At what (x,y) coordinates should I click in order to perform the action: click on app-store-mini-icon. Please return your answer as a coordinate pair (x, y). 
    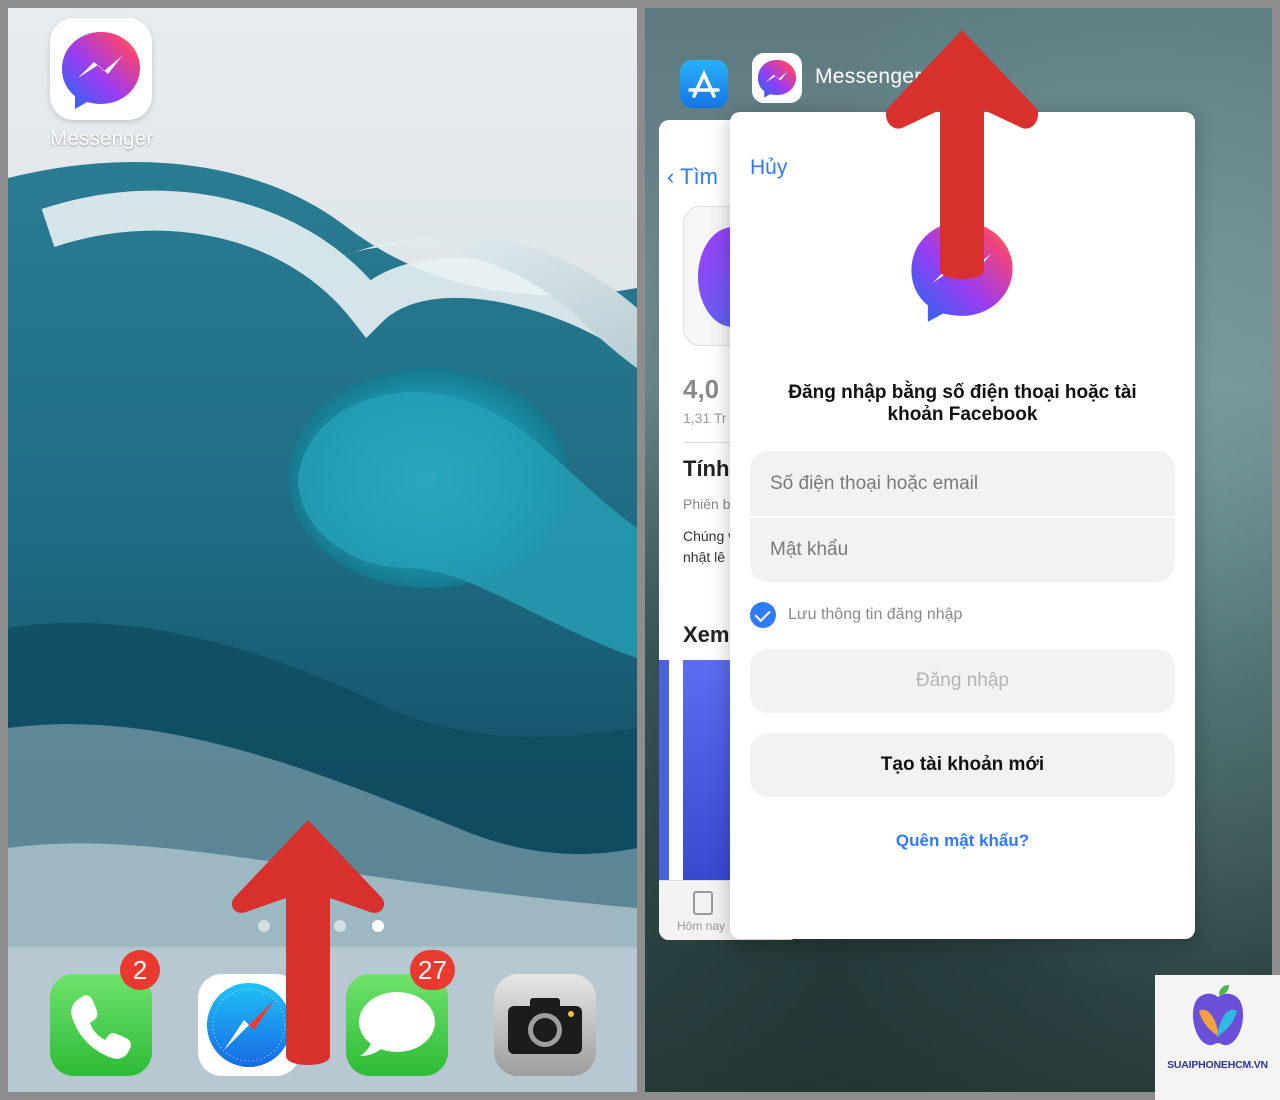
    Looking at the image, I should click on (704, 84).